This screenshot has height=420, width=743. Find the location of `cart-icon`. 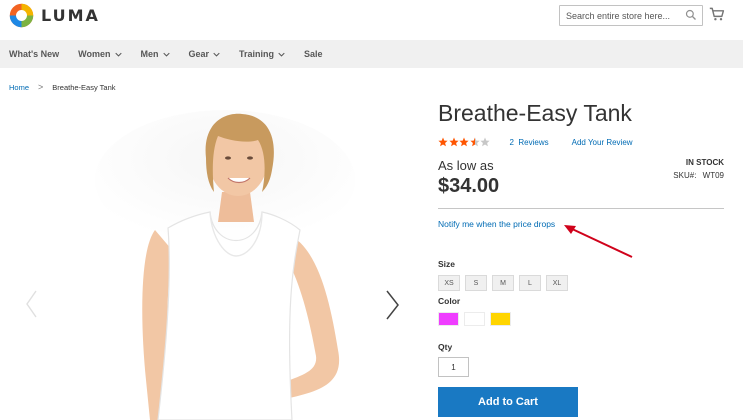

cart-icon is located at coordinates (717, 14).